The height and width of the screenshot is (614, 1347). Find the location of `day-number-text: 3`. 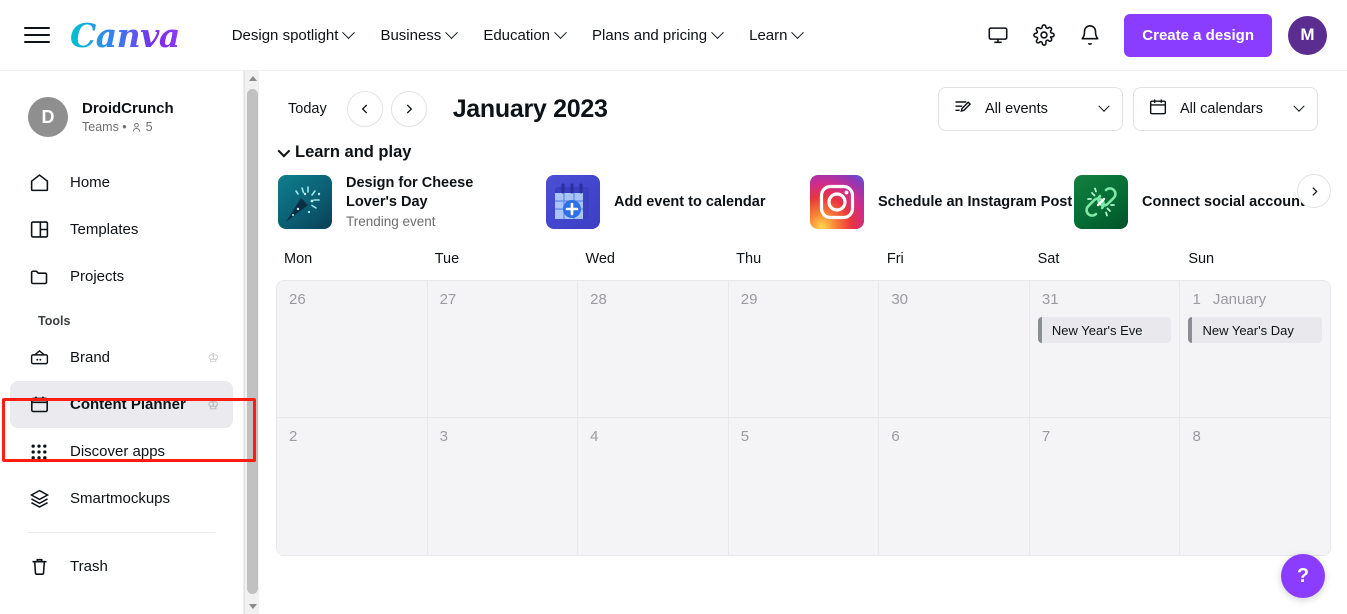

day-number-text: 3 is located at coordinates (443, 437).